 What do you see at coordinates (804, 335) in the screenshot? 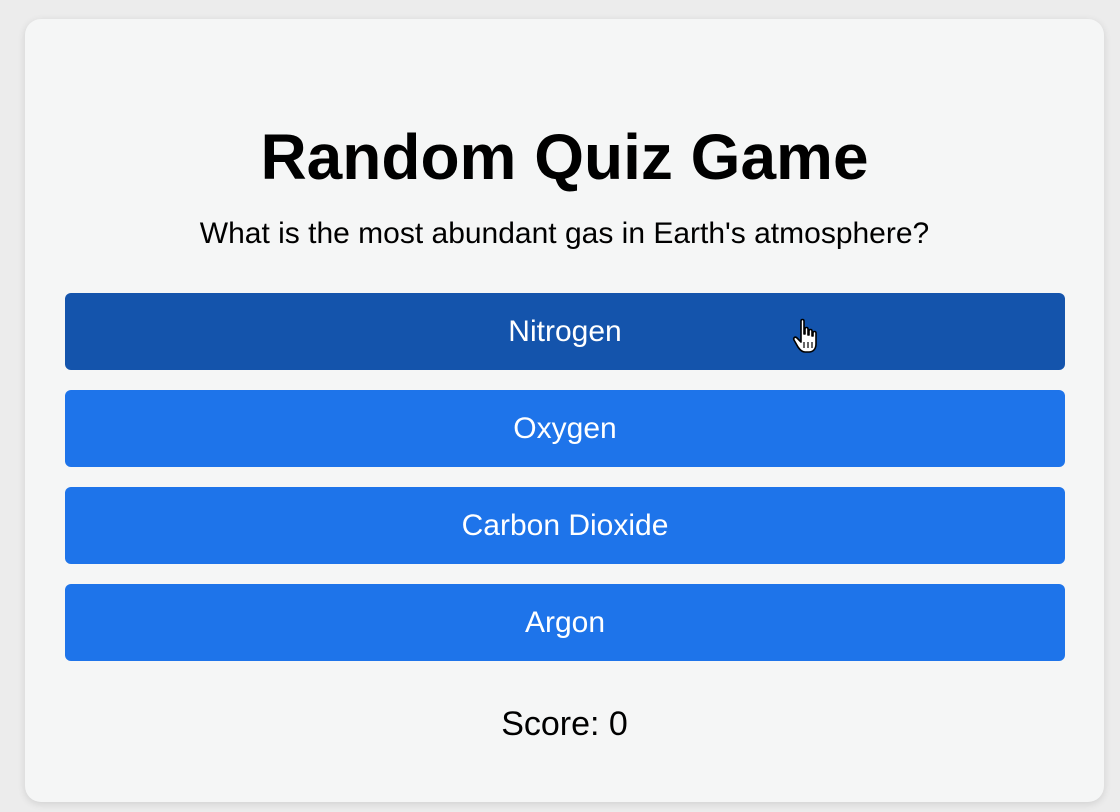
I see `hand-pointer-icon` at bounding box center [804, 335].